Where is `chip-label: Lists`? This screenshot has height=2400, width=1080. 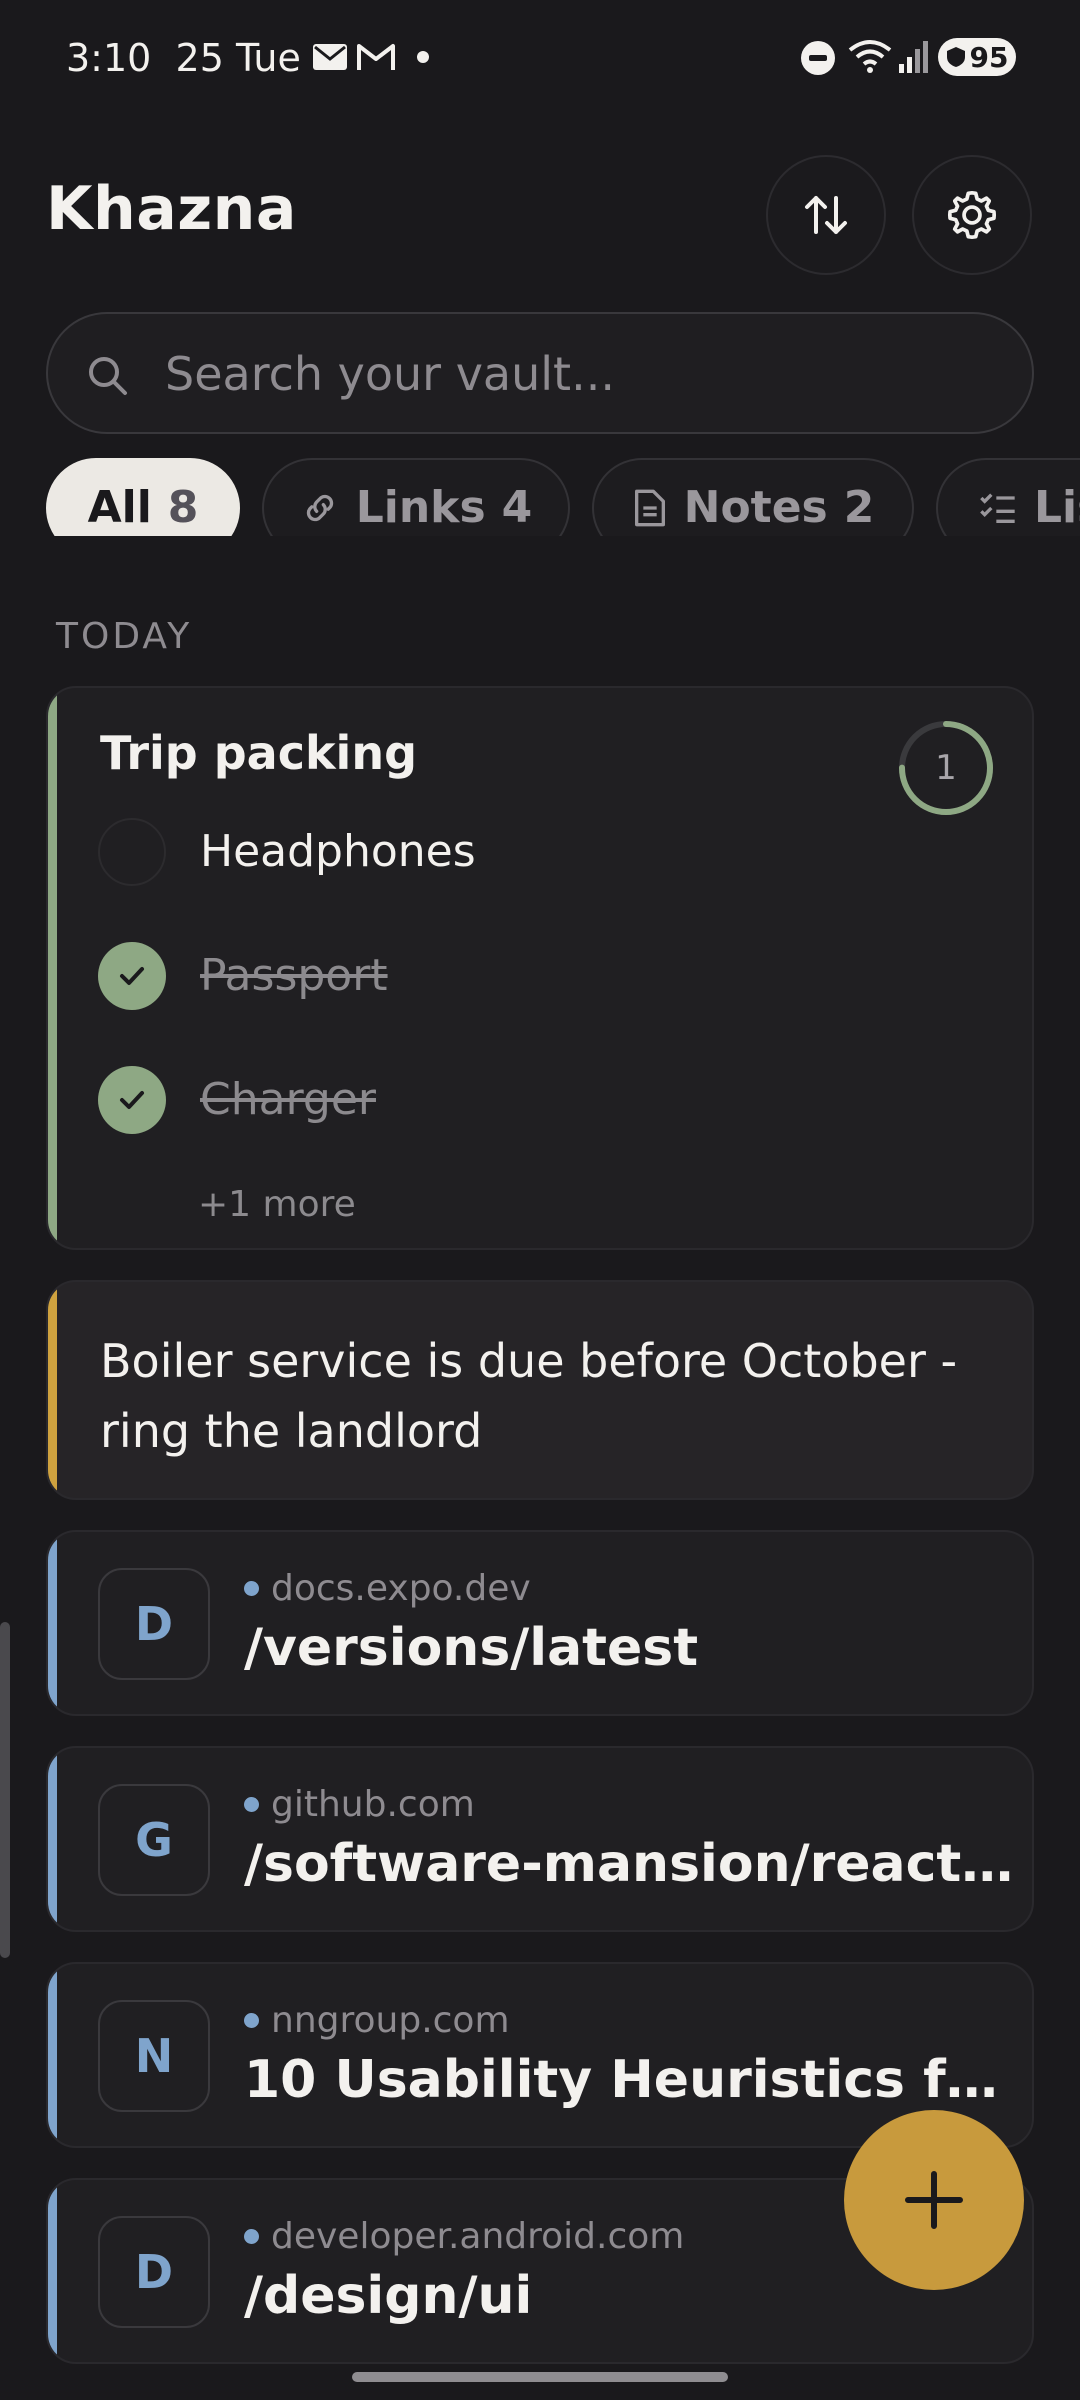
chip-label: Lists is located at coordinates (1057, 507).